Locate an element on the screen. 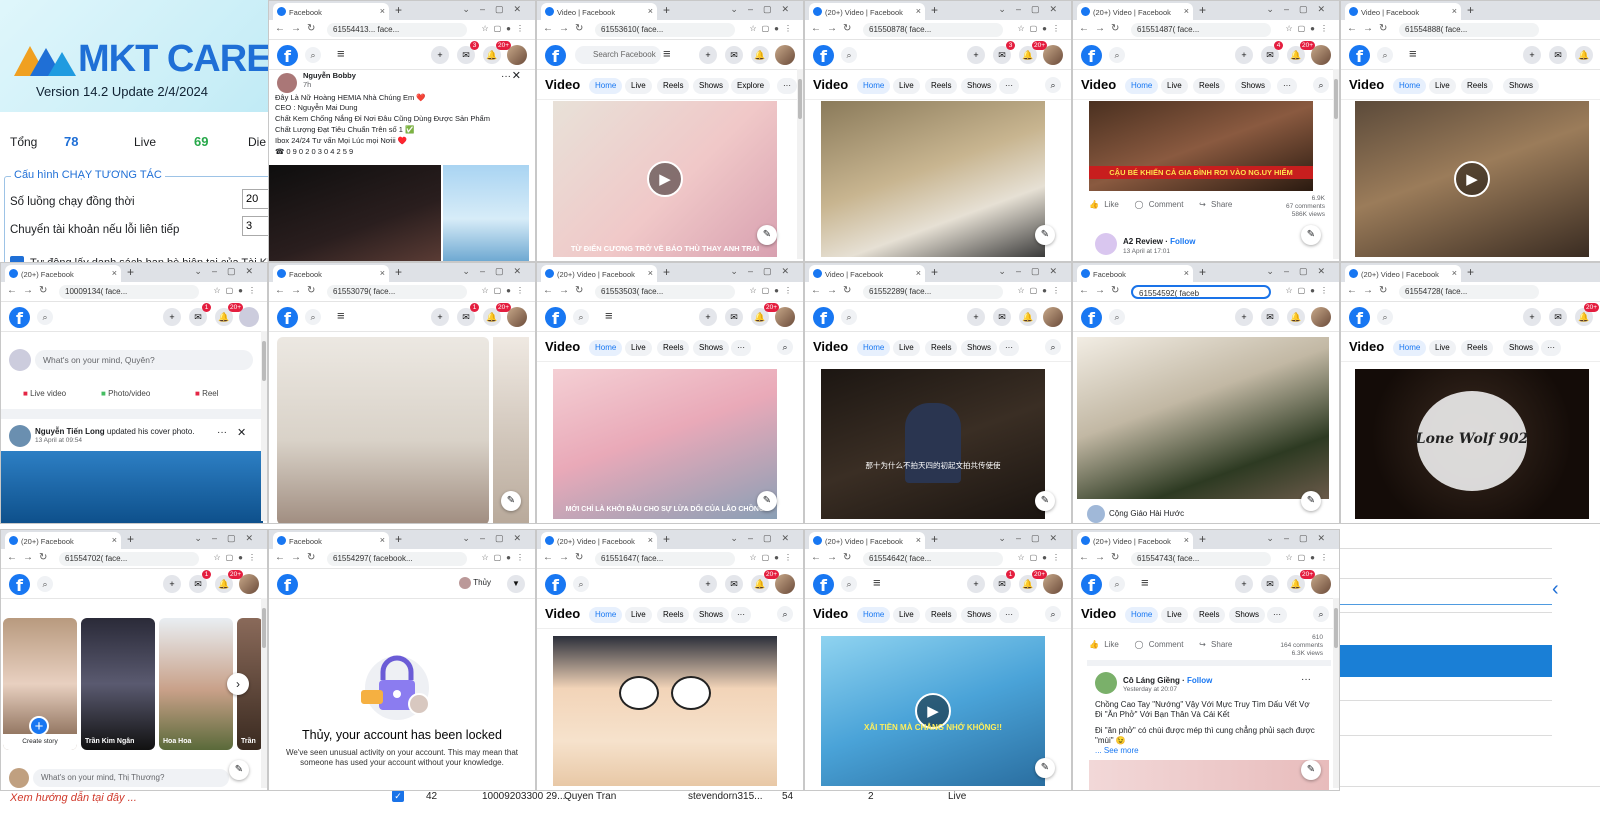 The width and height of the screenshot is (1600, 831). selected-grid-row is located at coordinates (1446, 661).